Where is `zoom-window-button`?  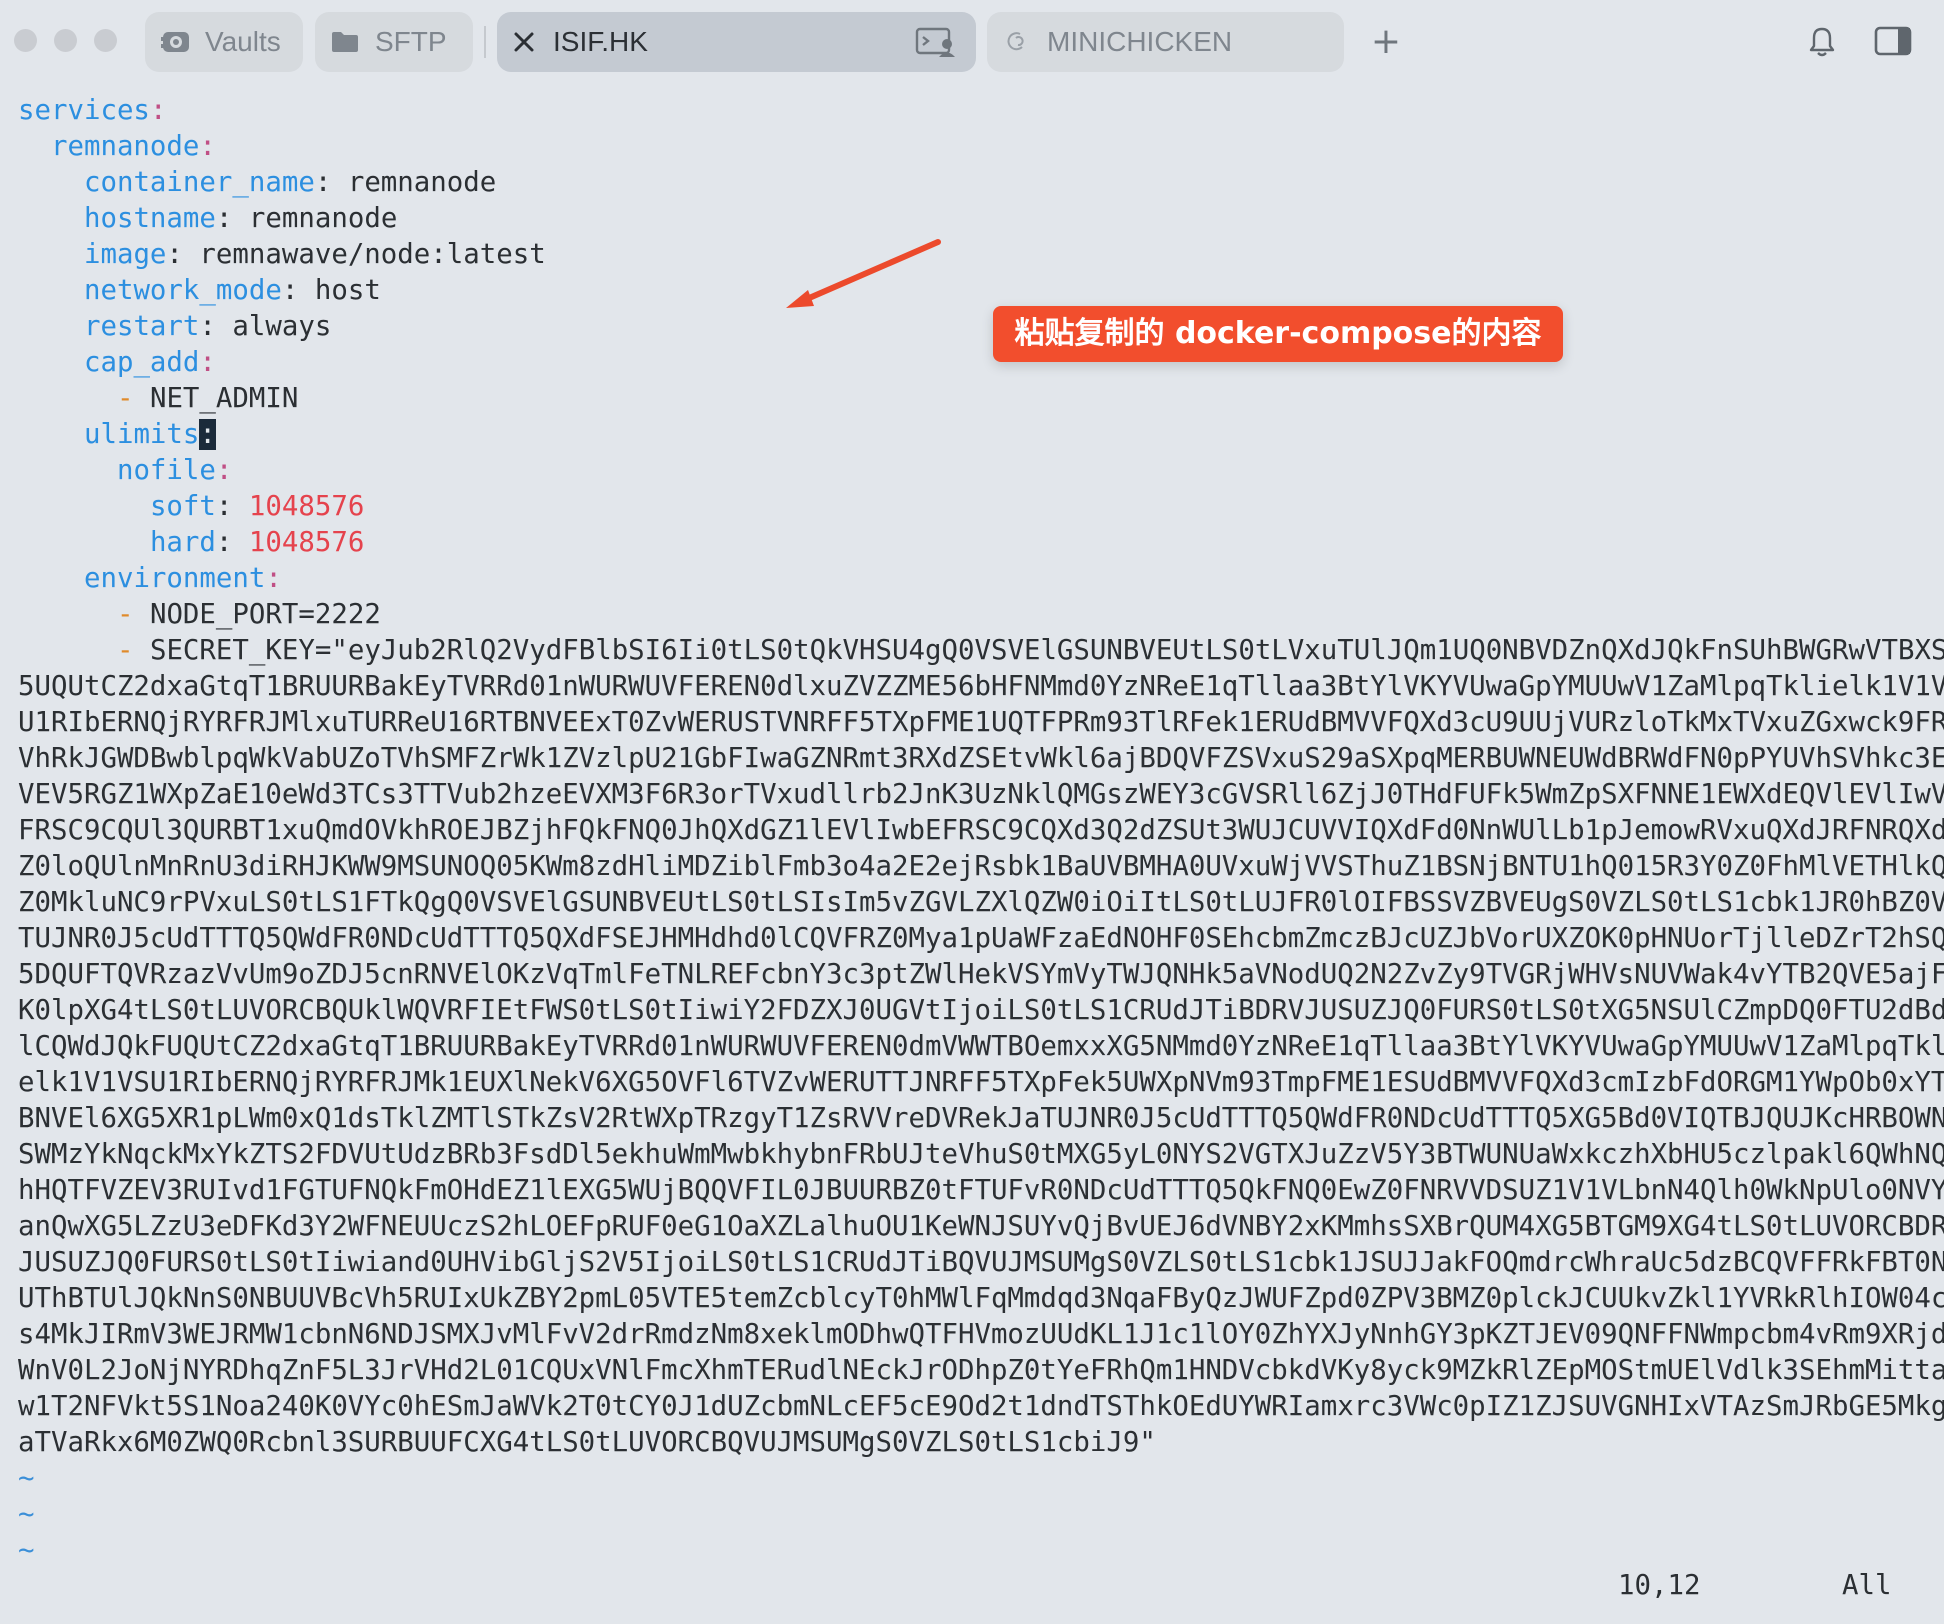 zoom-window-button is located at coordinates (105, 40).